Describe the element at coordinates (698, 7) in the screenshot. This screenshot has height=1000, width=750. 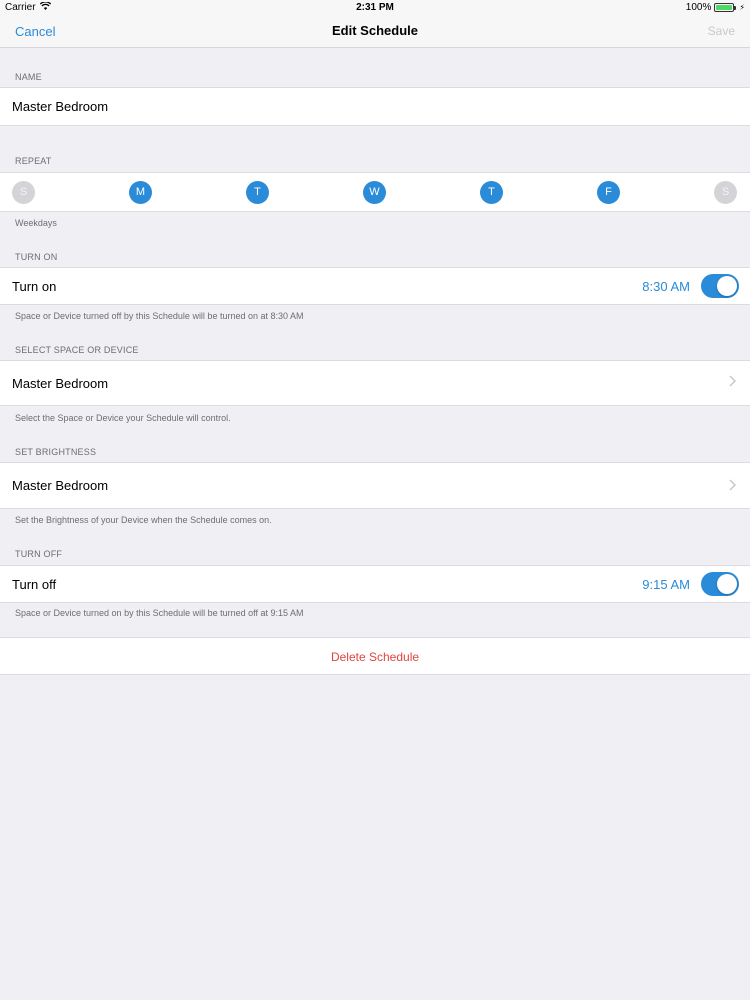
I see `battery-percent: 100%` at that location.